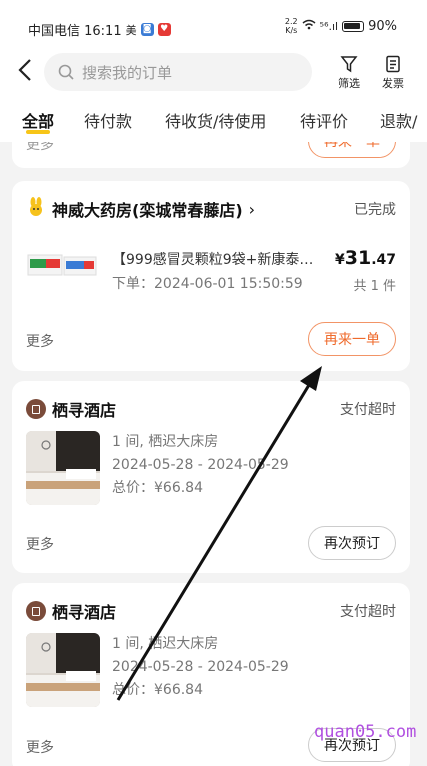 This screenshot has width=427, height=766. What do you see at coordinates (25, 73) in the screenshot?
I see `back-icon` at bounding box center [25, 73].